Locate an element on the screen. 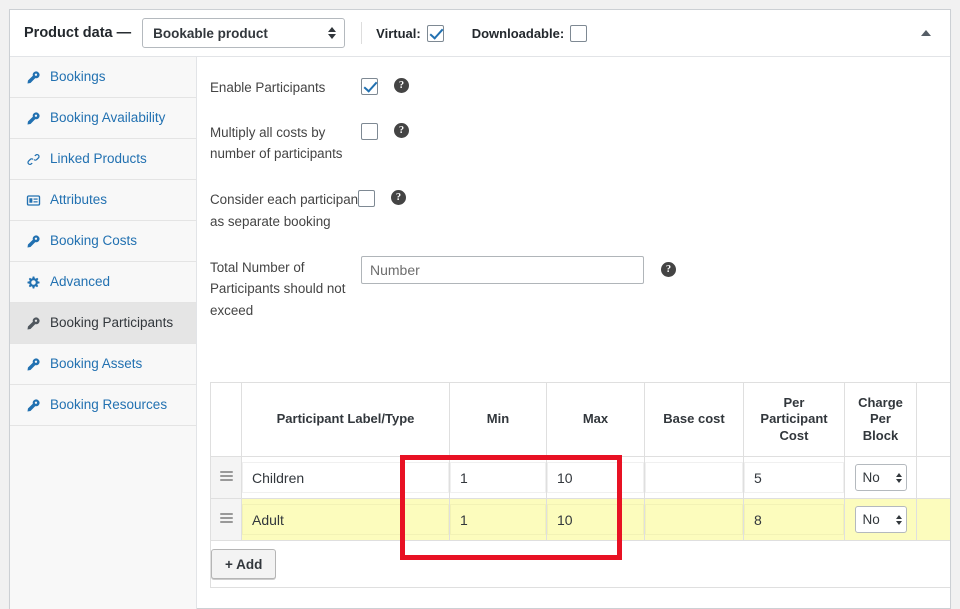 The height and width of the screenshot is (609, 960). sidebar-item-label: Booking Availability is located at coordinates (108, 118).